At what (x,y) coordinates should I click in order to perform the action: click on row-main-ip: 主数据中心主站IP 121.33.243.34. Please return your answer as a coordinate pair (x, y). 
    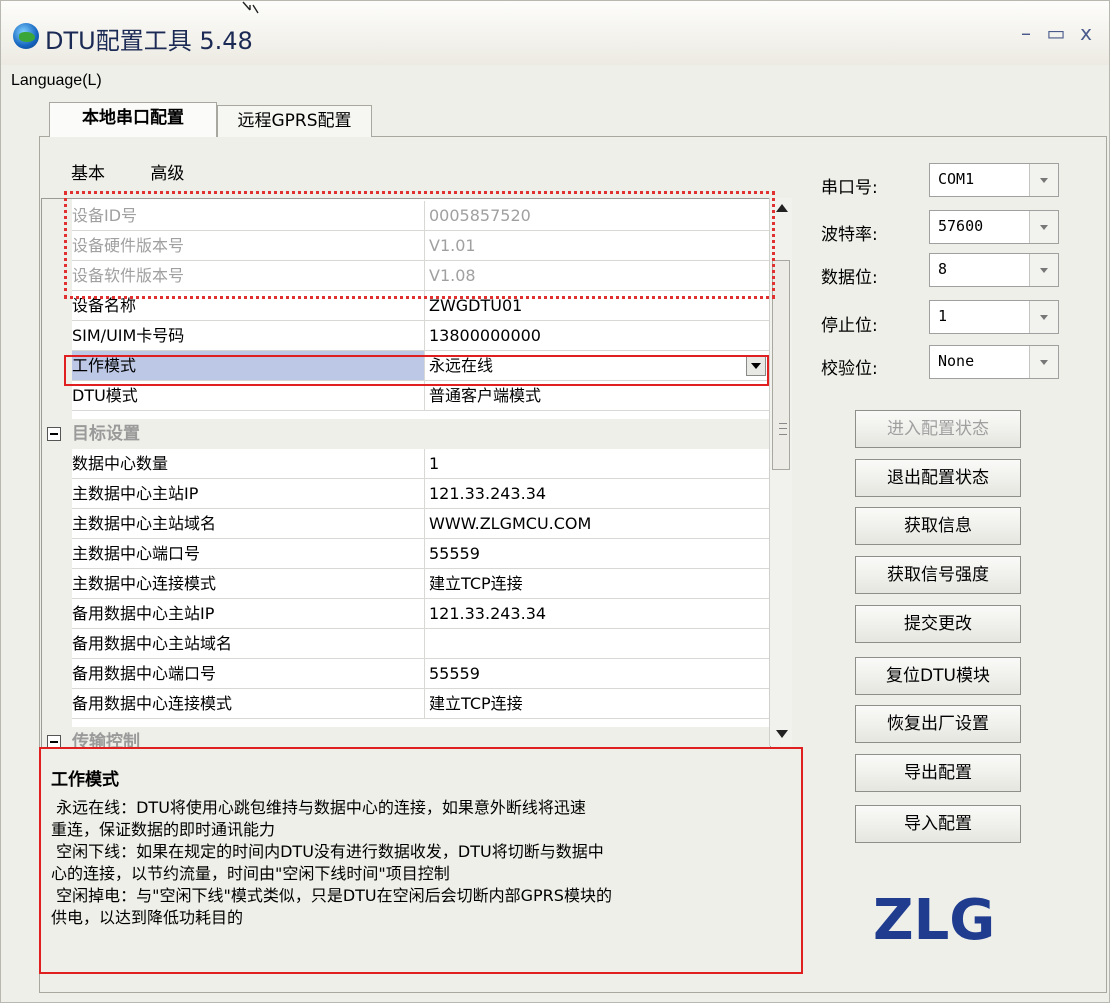
    Looking at the image, I should click on (406, 494).